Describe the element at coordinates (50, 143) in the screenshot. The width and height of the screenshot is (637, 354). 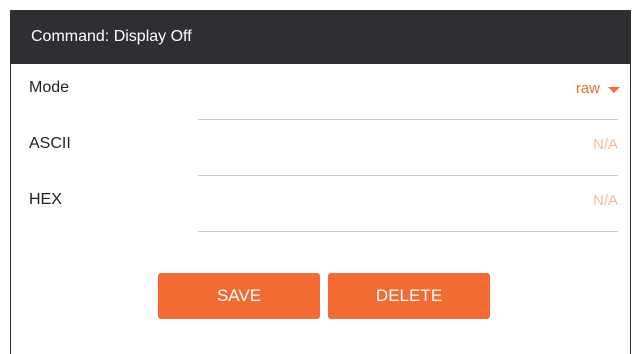
I see `ascii-label: ASCII` at that location.